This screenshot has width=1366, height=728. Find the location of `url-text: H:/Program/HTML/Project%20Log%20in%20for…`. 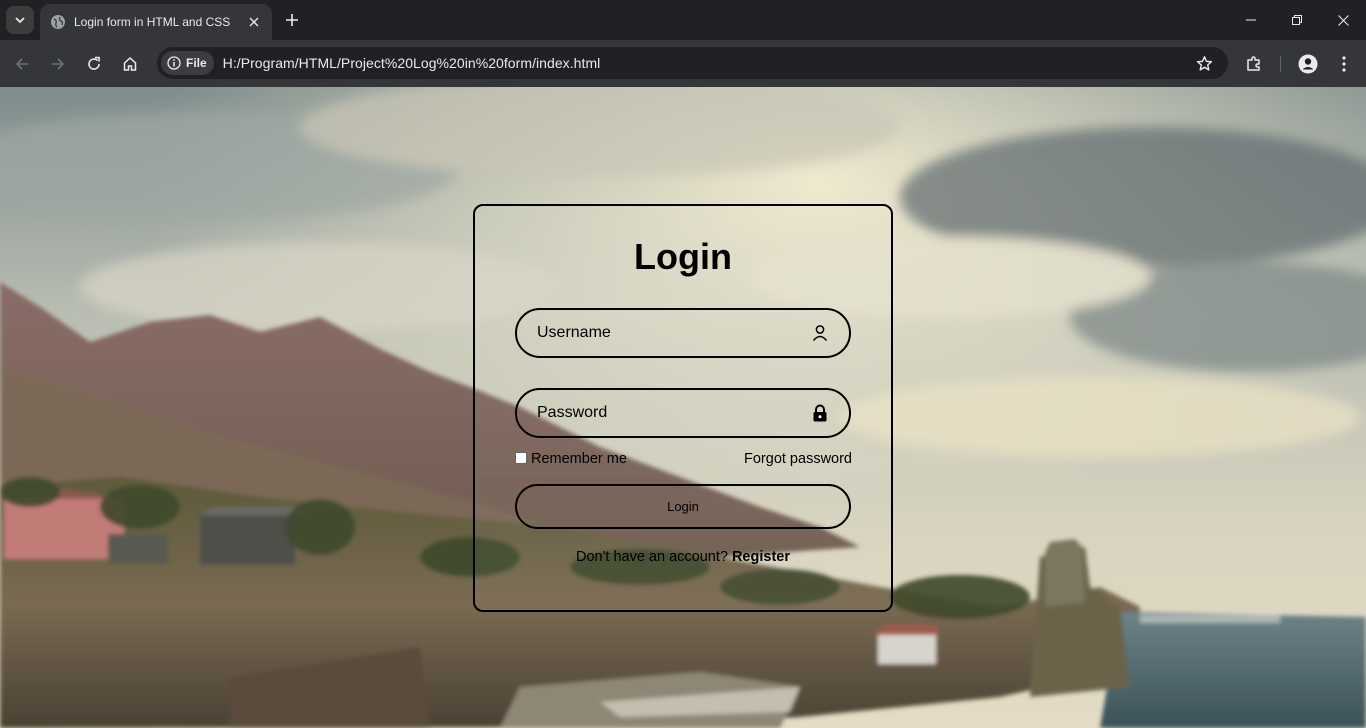

url-text: H:/Program/HTML/Project%20Log%20in%20for… is located at coordinates (412, 63).